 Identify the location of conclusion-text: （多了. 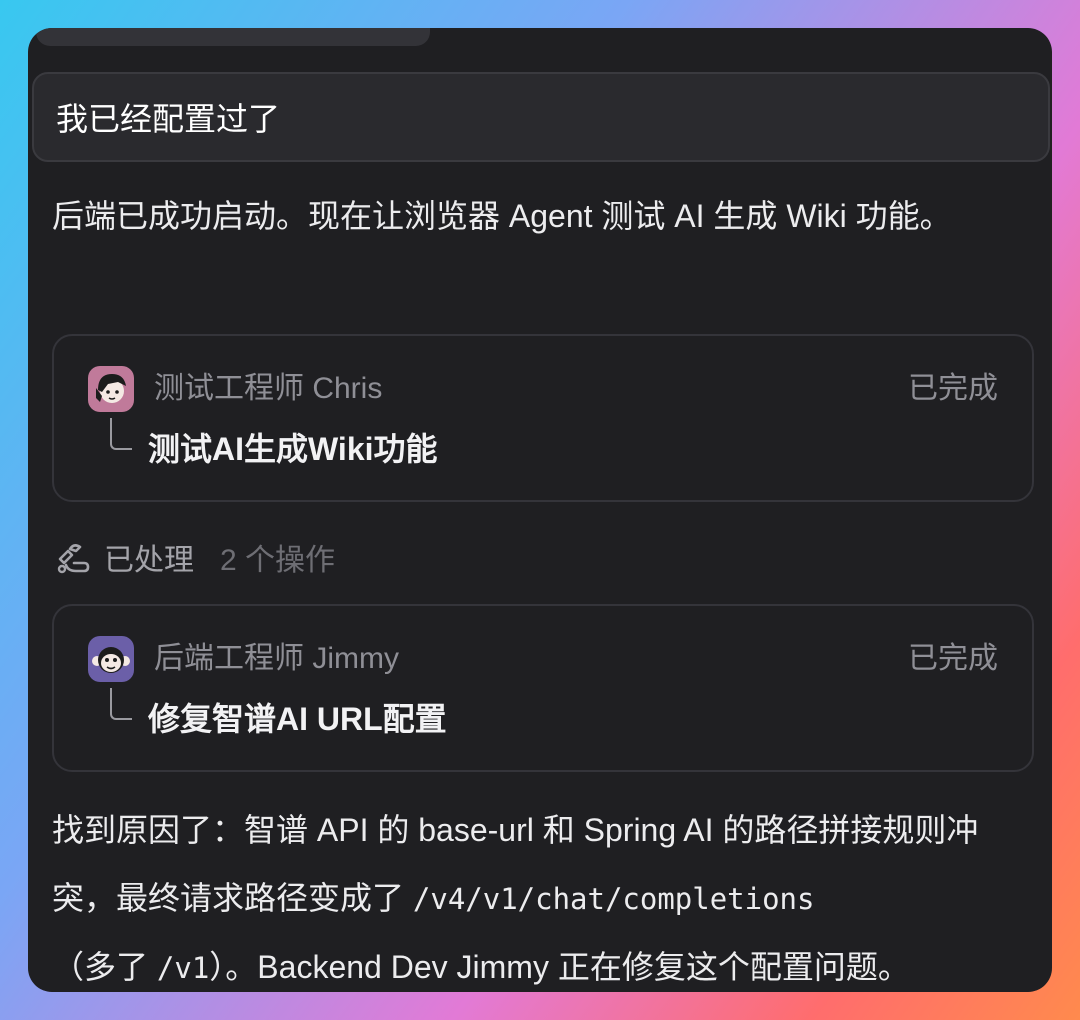
(104, 967).